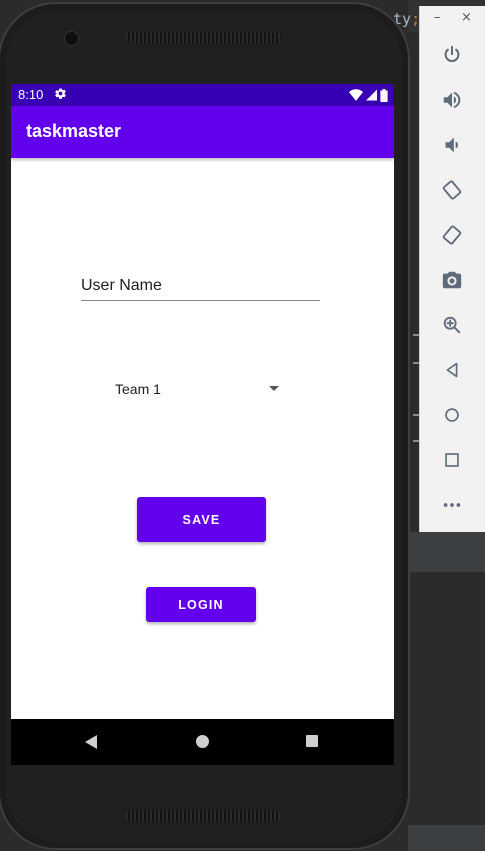 This screenshot has width=485, height=851. What do you see at coordinates (200, 286) in the screenshot?
I see `username-input` at bounding box center [200, 286].